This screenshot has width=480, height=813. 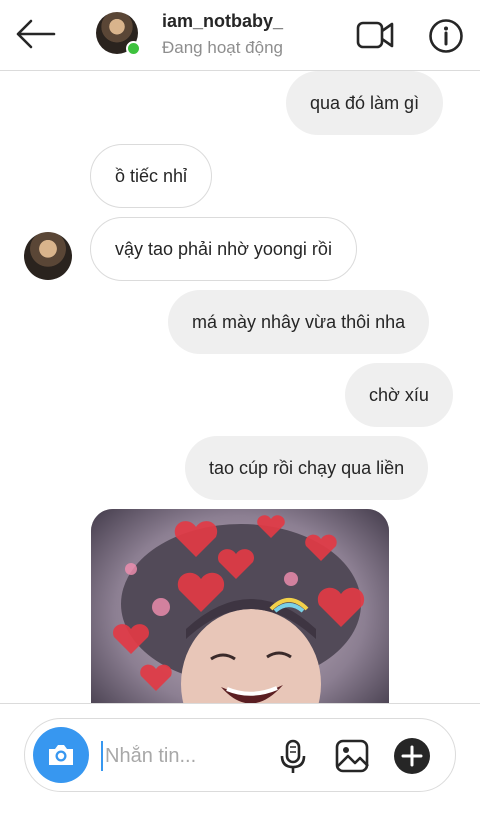 I want to click on gallery-icon, so click(x=352, y=756).